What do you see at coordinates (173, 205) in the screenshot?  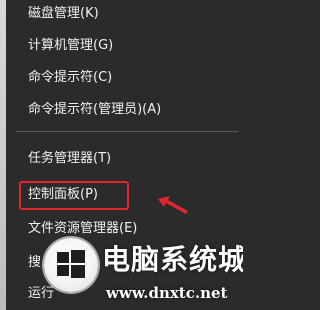 I see `red-arrow-icon` at bounding box center [173, 205].